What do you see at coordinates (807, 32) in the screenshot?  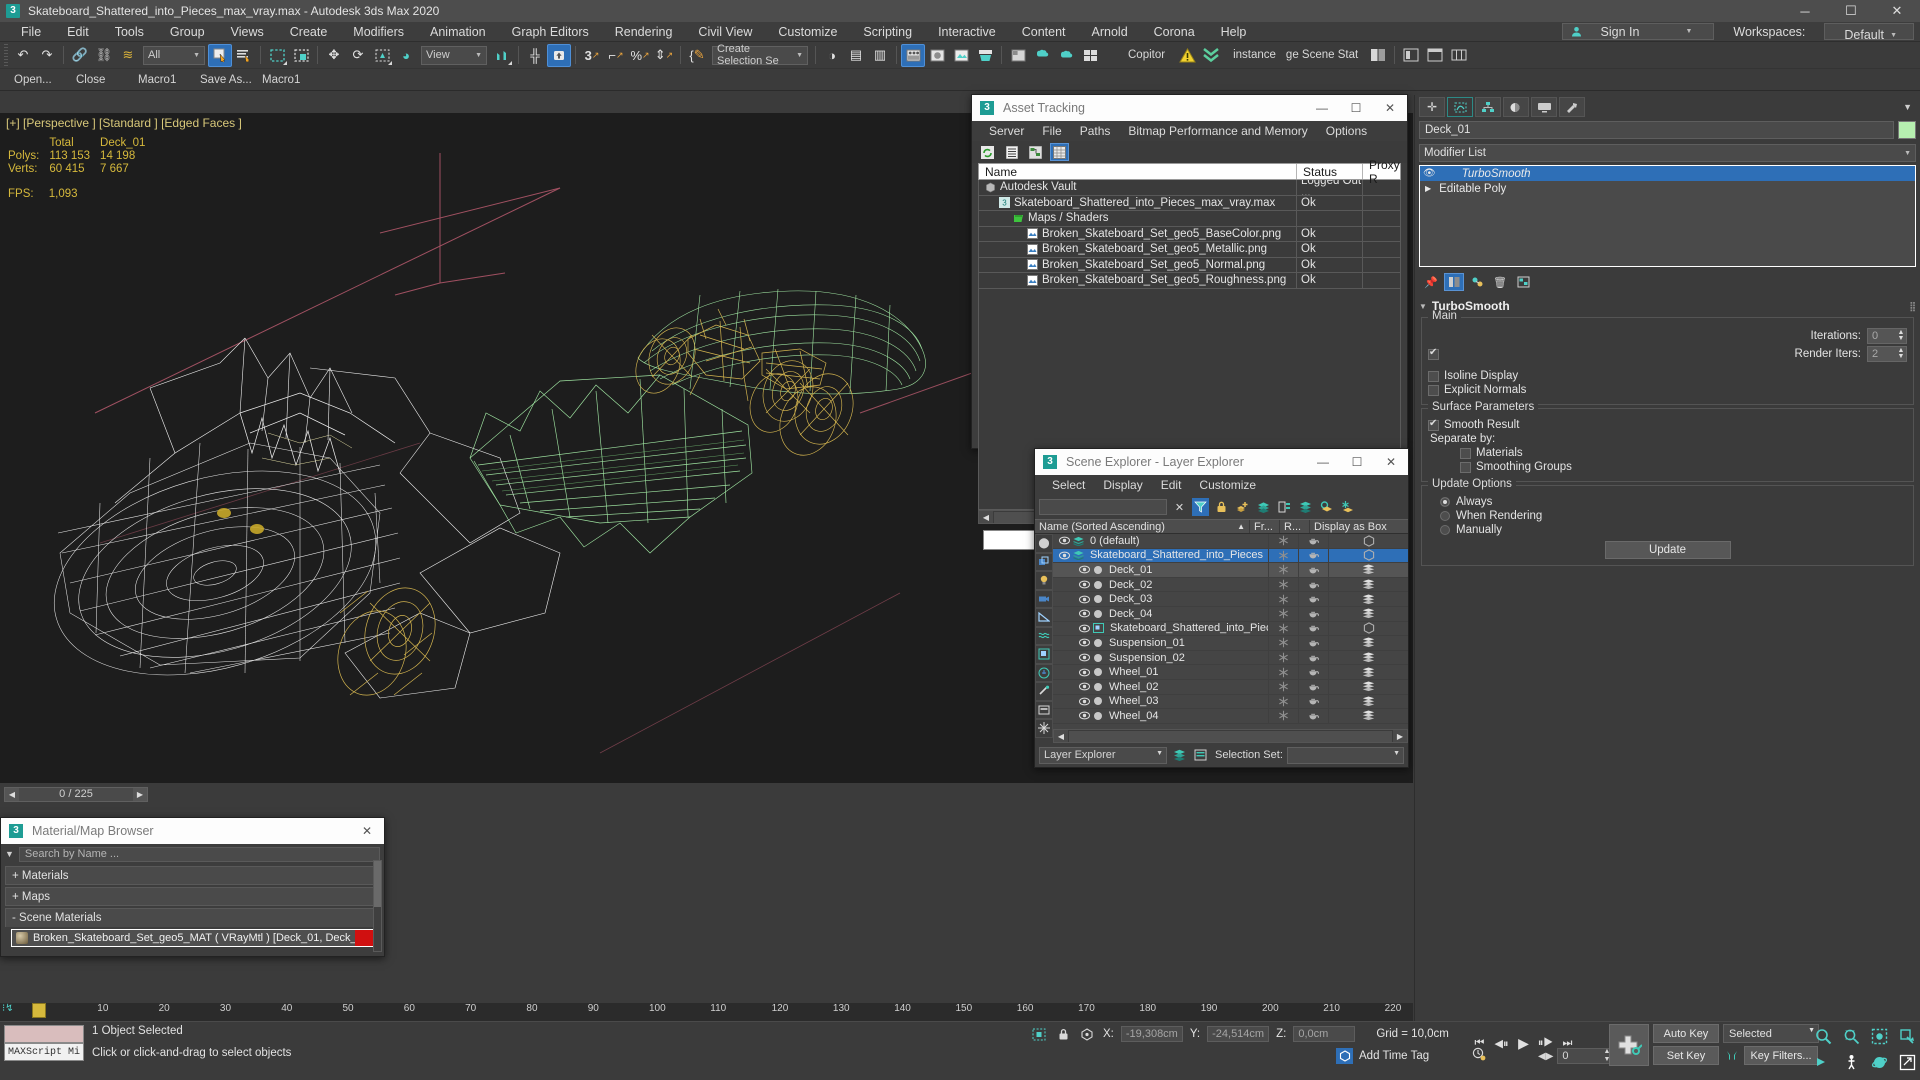 I see `menu-customize: Customize` at bounding box center [807, 32].